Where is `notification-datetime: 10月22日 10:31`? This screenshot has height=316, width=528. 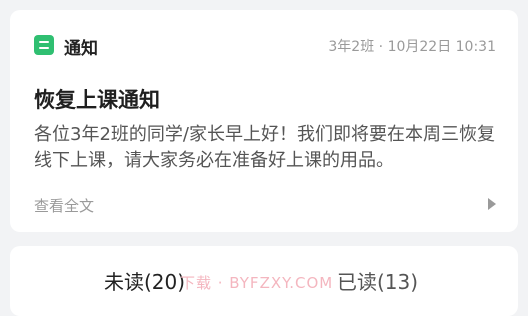 notification-datetime: 10月22日 10:31 is located at coordinates (441, 47).